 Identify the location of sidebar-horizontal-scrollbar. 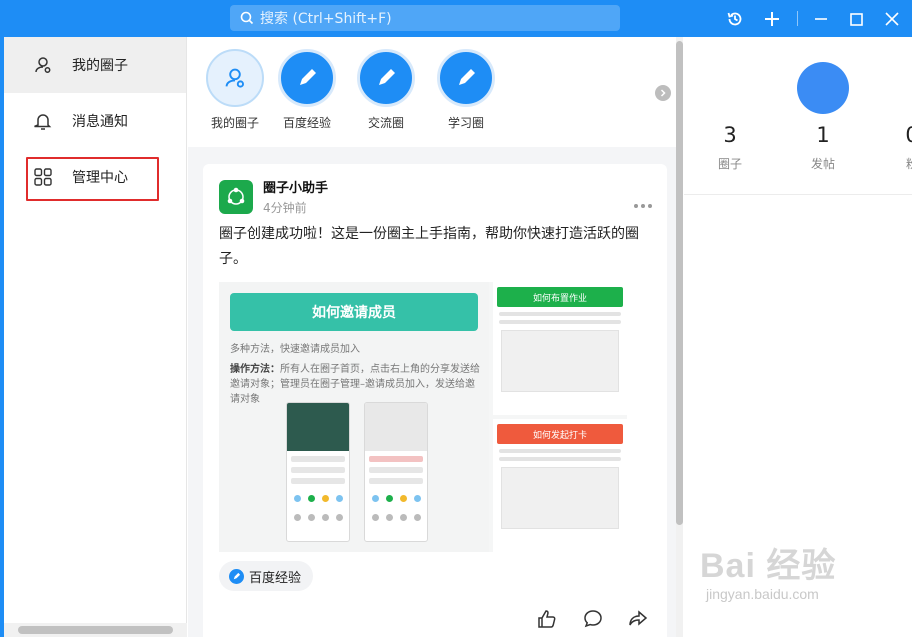
(95, 630).